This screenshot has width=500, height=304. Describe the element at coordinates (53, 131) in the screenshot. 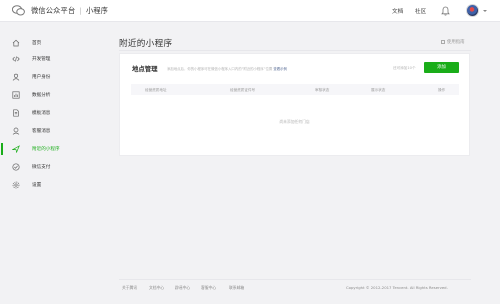

I see `sidebar-item-customer-service: 客服消息` at that location.